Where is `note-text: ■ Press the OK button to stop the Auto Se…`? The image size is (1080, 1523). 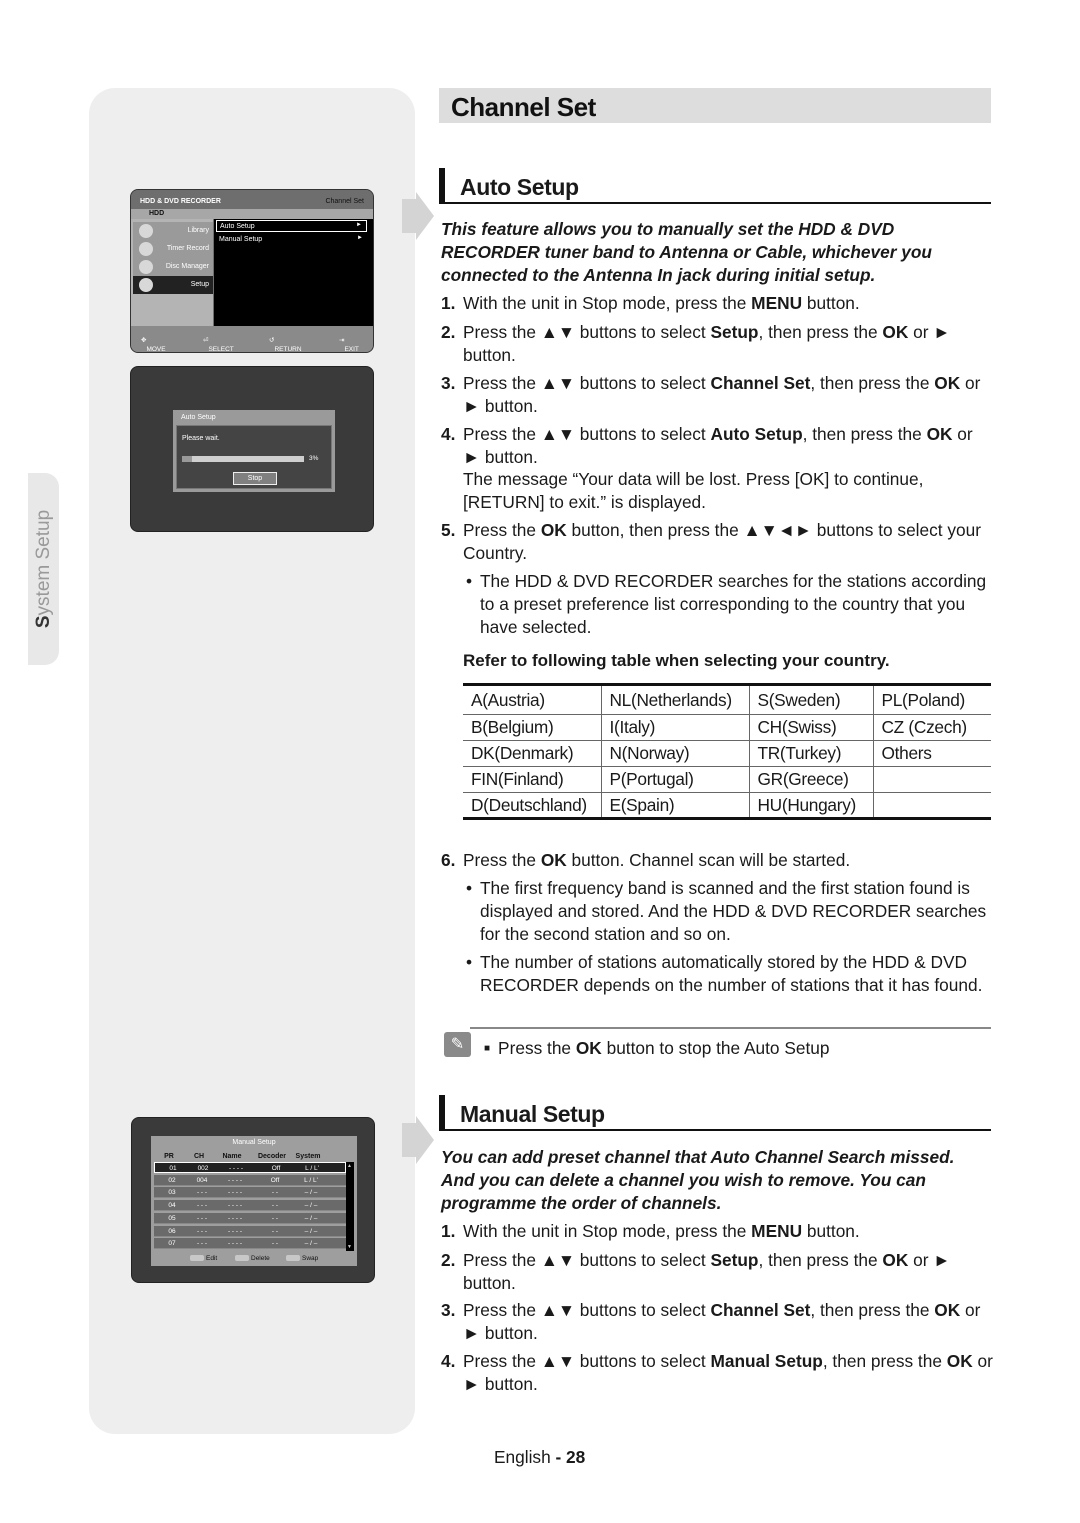 note-text: ■ Press the OK button to stop the Auto Se… is located at coordinates (657, 1048).